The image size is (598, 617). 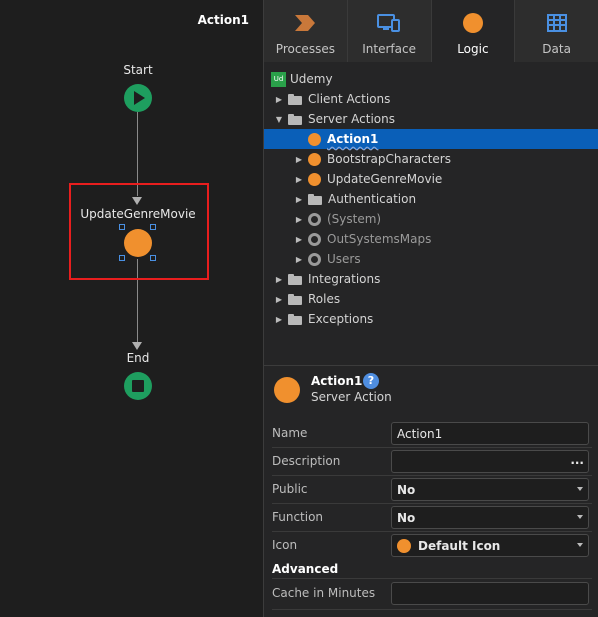 I want to click on start-label: Start, so click(x=138, y=70).